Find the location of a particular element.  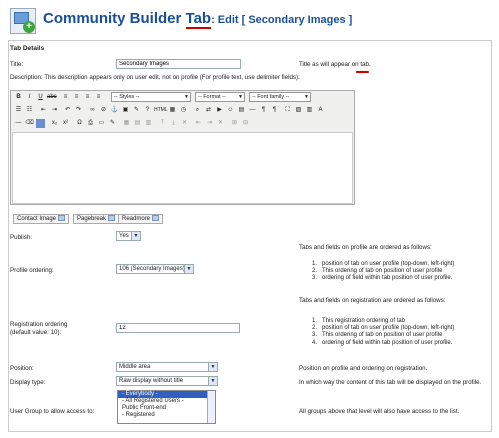

list-item: - All Registered Users - is located at coordinates (166, 401).